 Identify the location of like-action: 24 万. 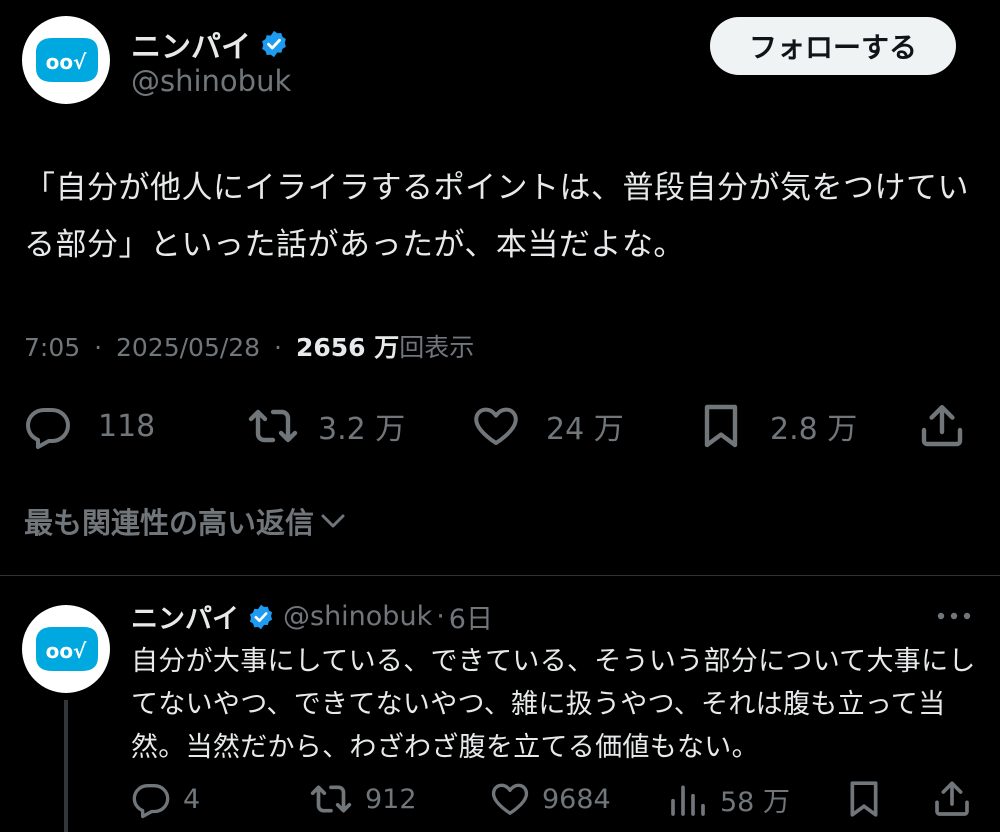
(548, 426).